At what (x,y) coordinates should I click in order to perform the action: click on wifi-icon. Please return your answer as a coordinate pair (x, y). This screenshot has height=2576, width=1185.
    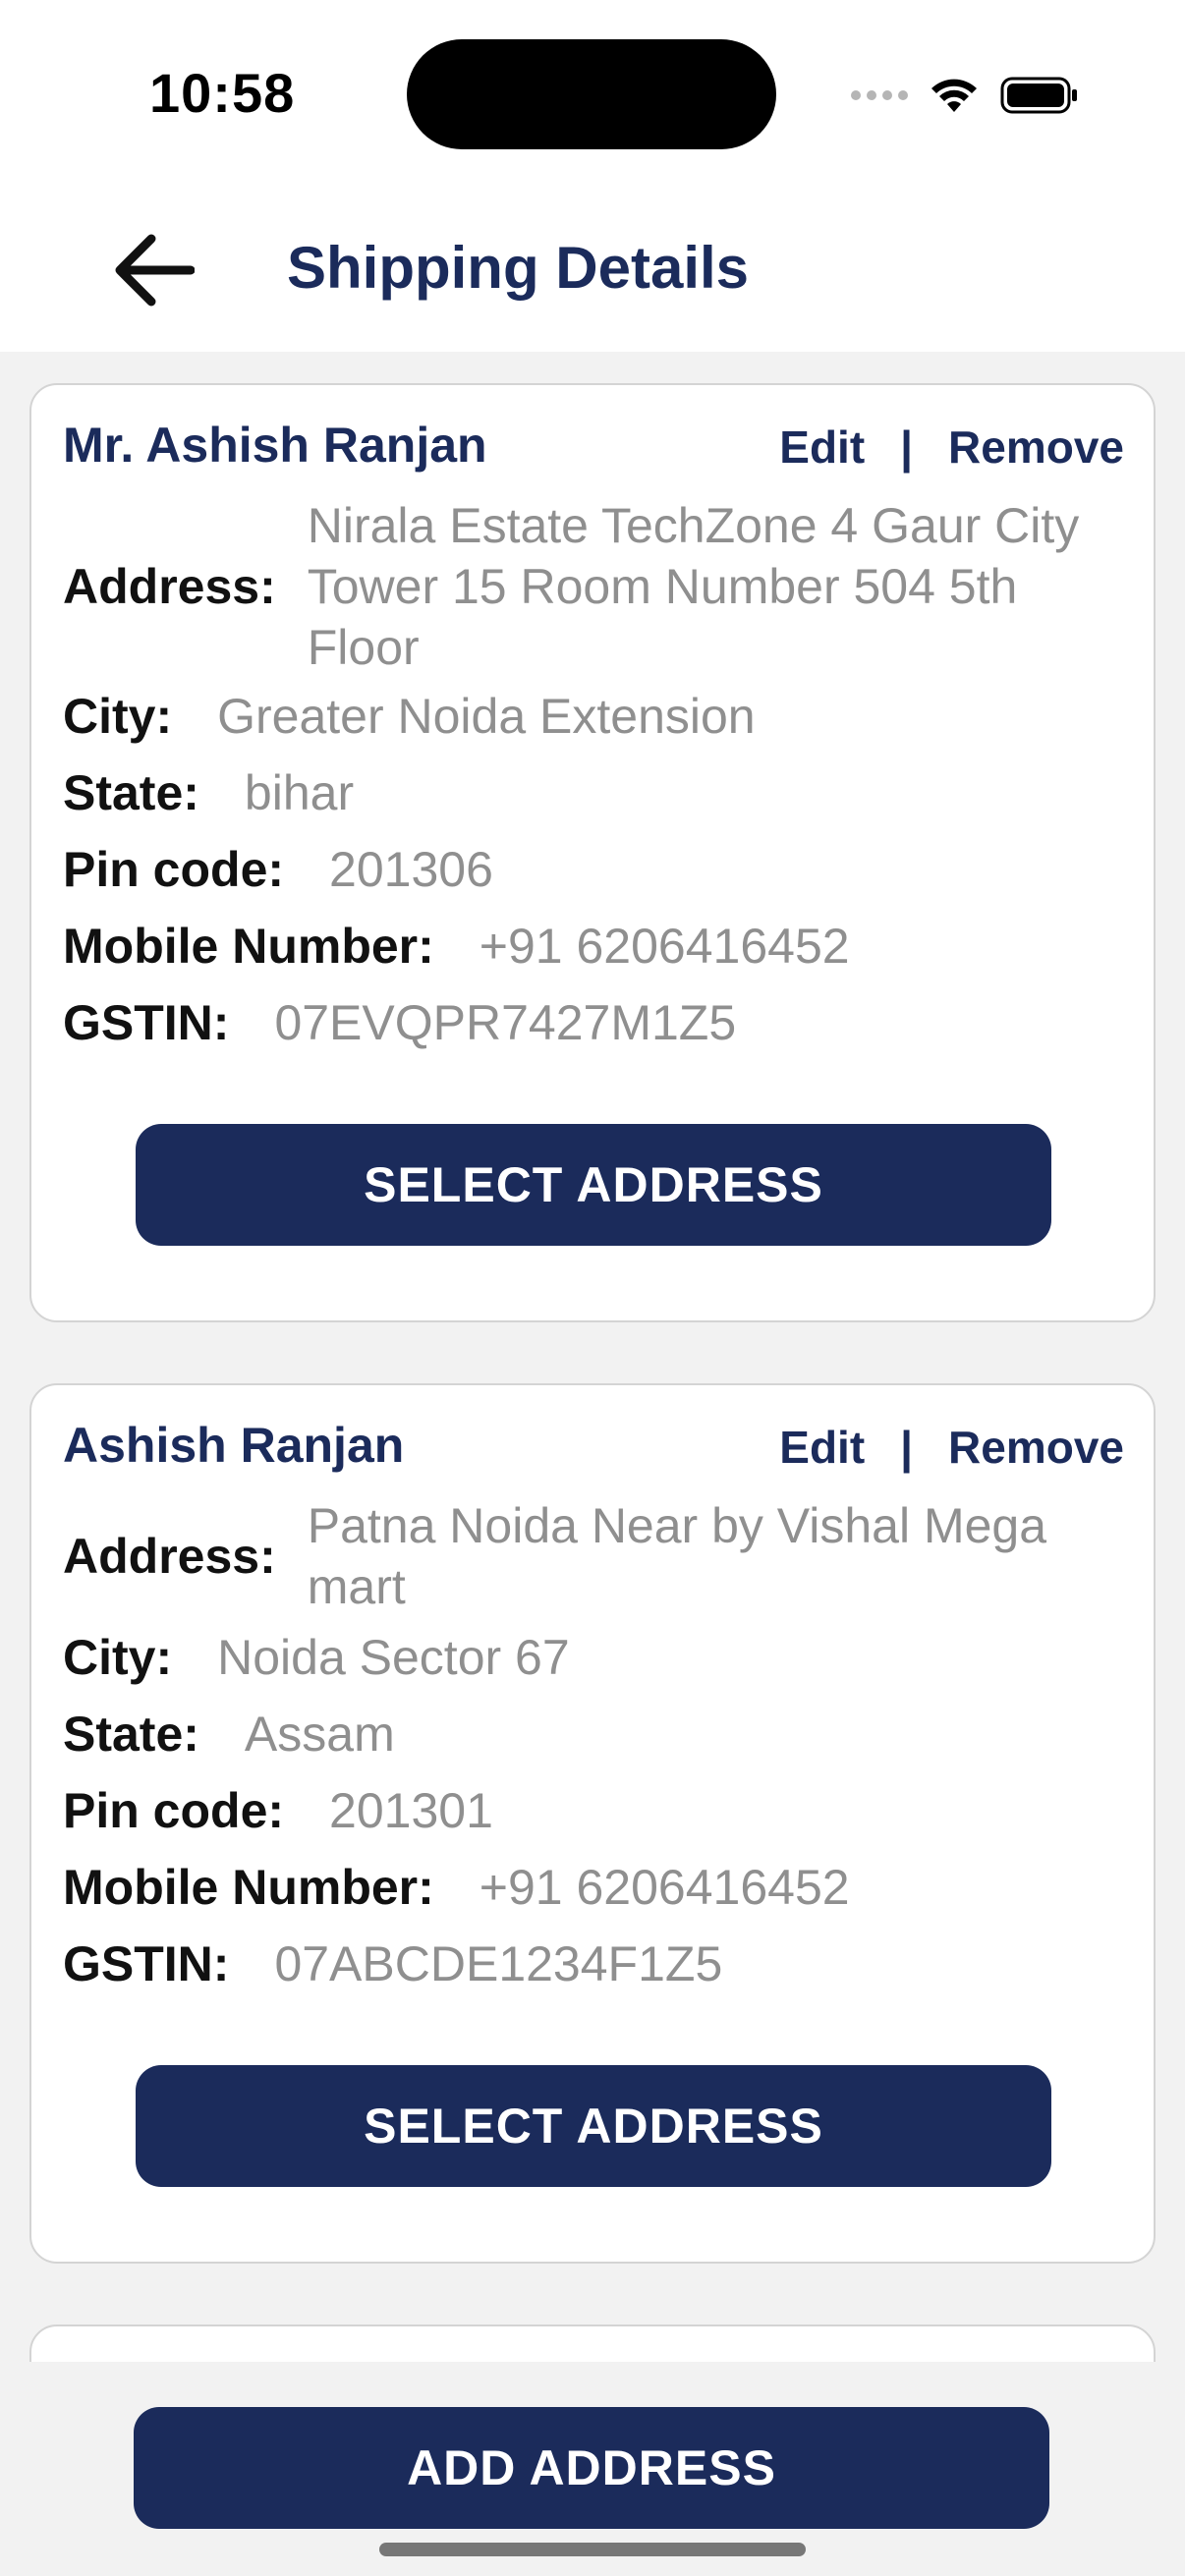
    Looking at the image, I should click on (954, 95).